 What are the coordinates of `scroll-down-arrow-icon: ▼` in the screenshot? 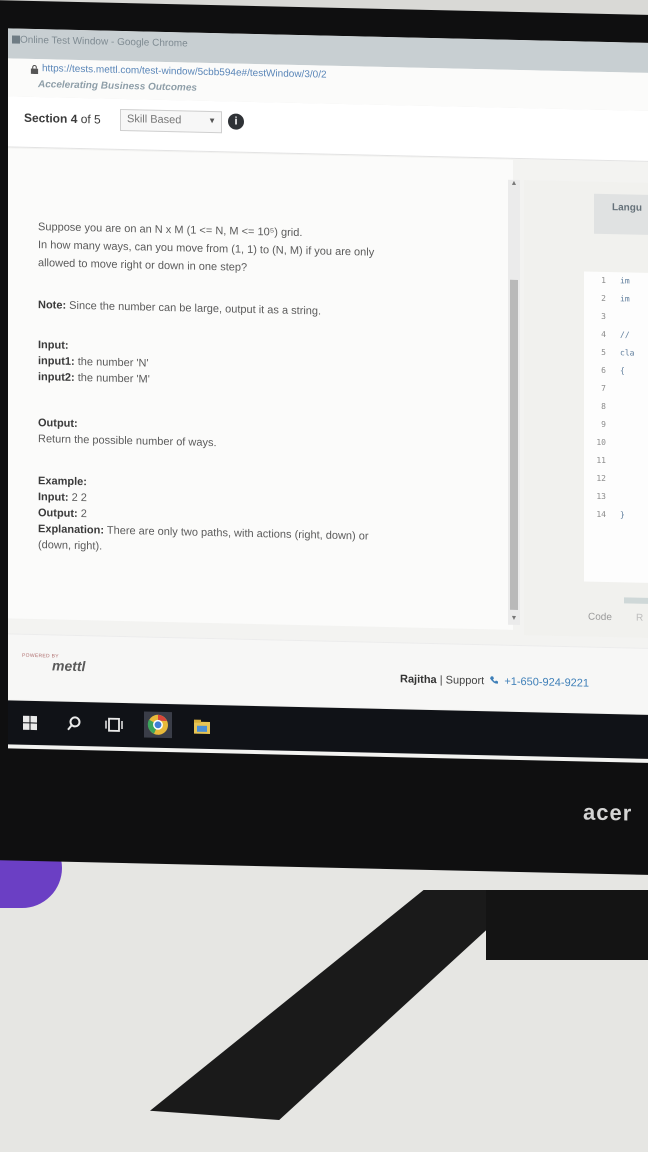 It's located at (514, 620).